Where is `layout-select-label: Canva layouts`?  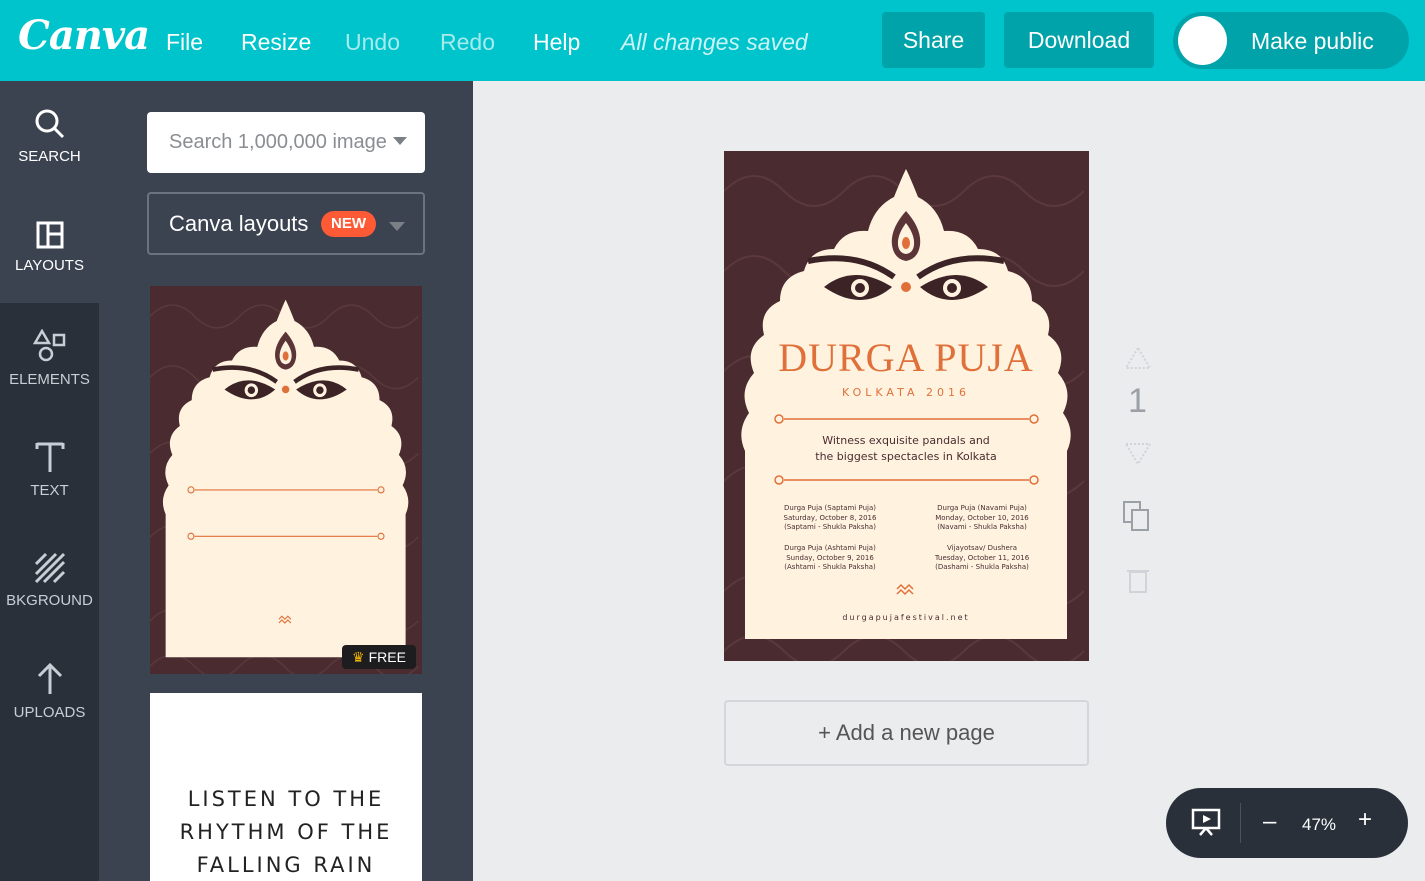
layout-select-label: Canva layouts is located at coordinates (239, 223).